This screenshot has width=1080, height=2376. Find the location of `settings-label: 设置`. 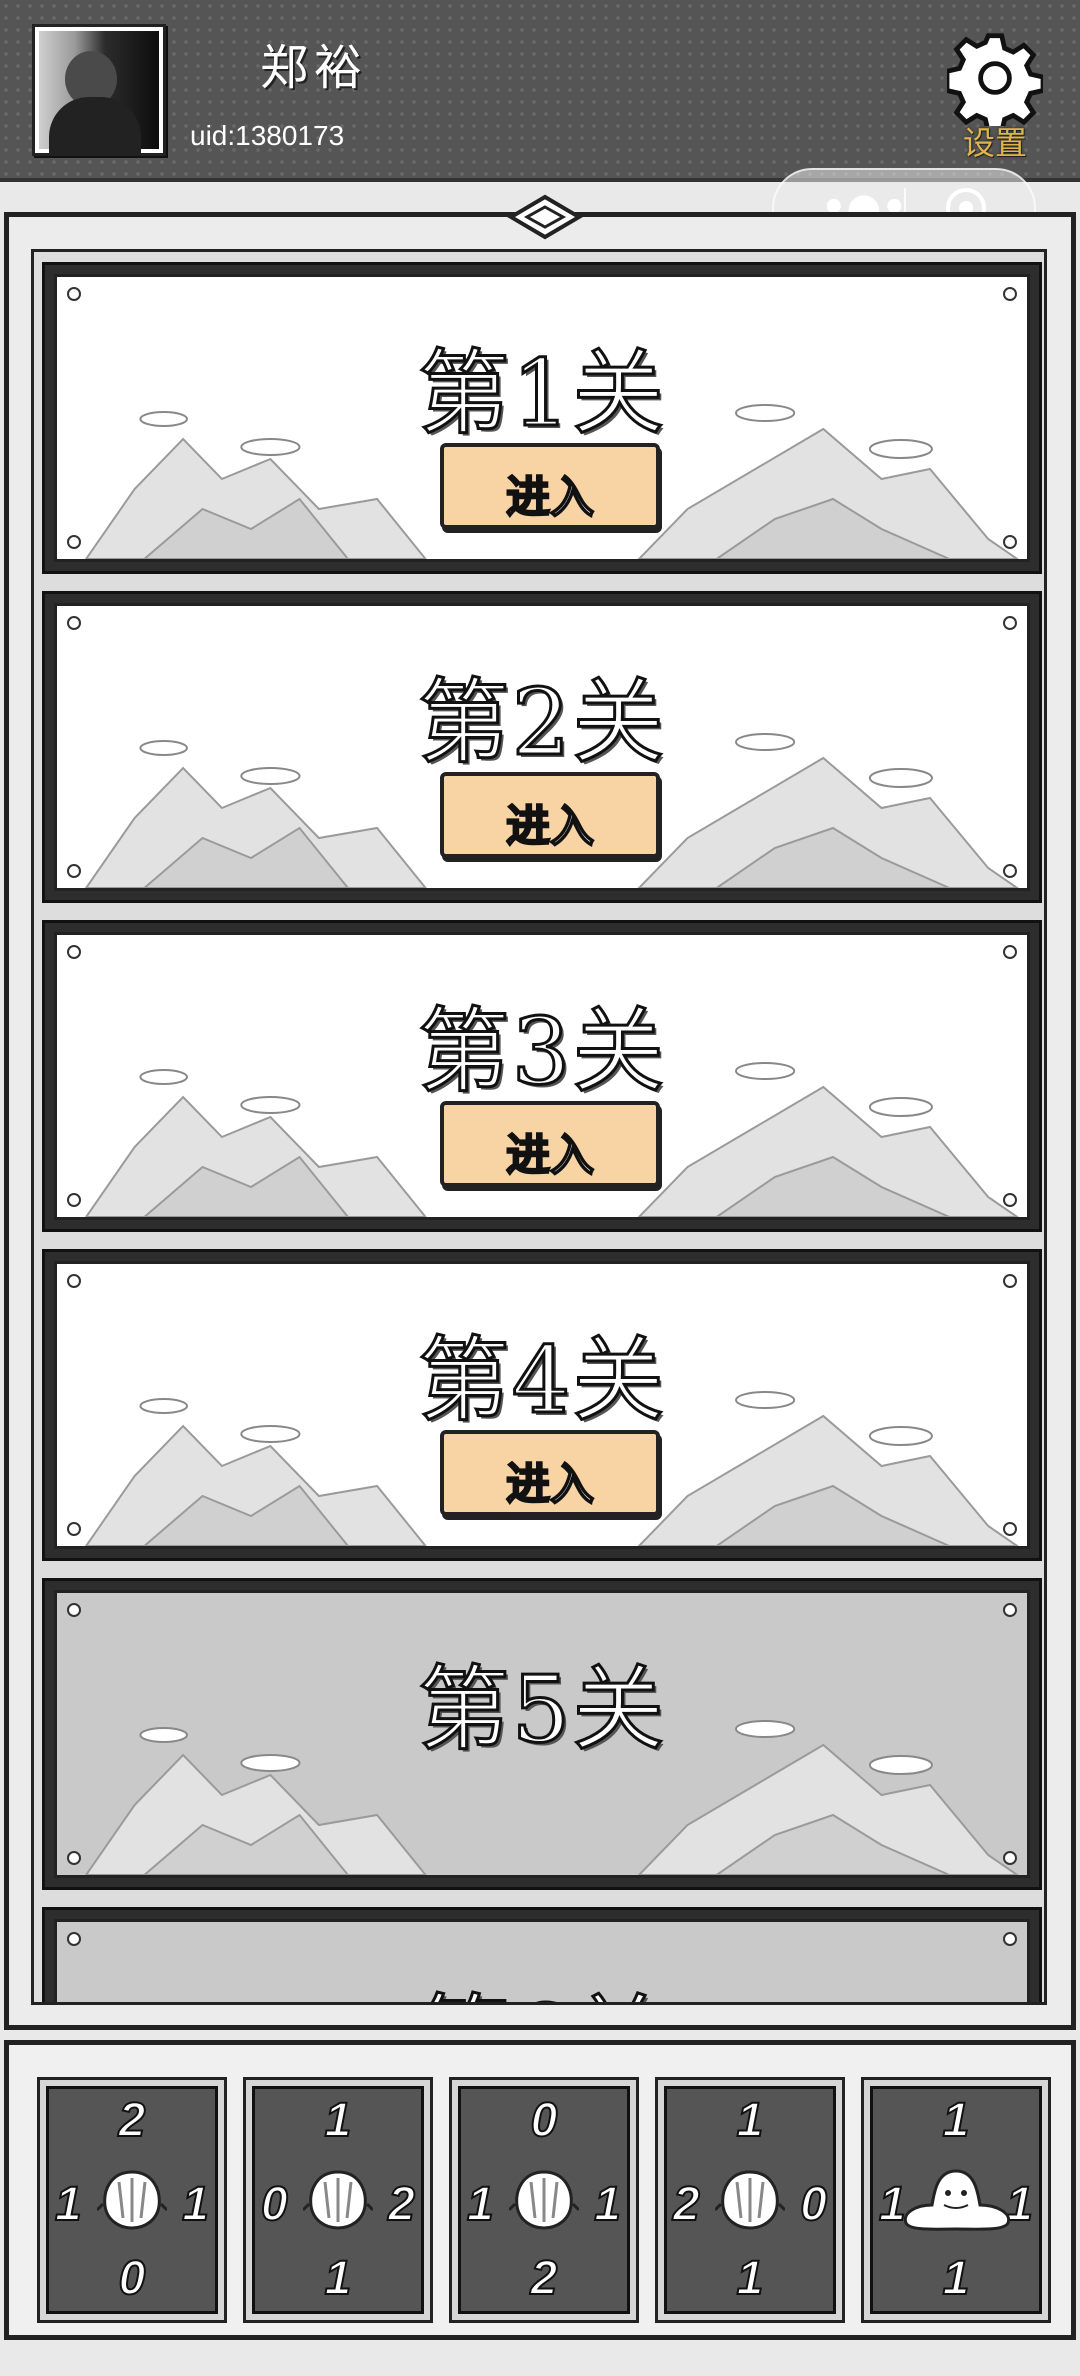

settings-label: 设置 is located at coordinates (994, 143).